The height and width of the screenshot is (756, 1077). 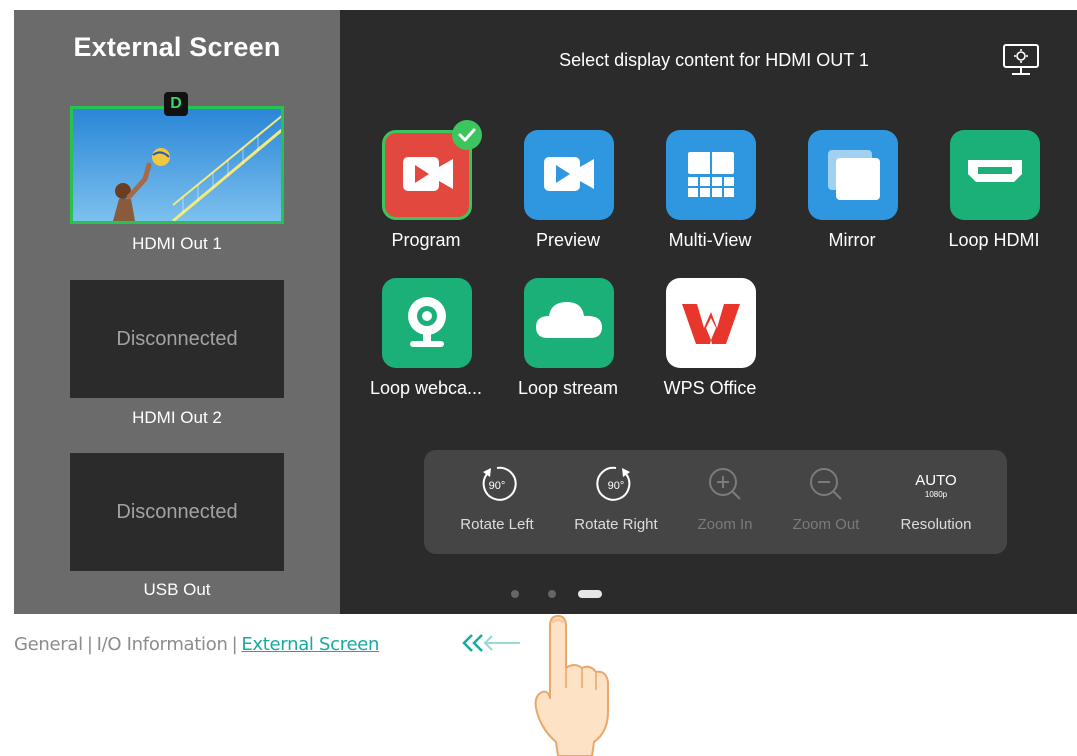 I want to click on page-dot-3-active, so click(x=590, y=594).